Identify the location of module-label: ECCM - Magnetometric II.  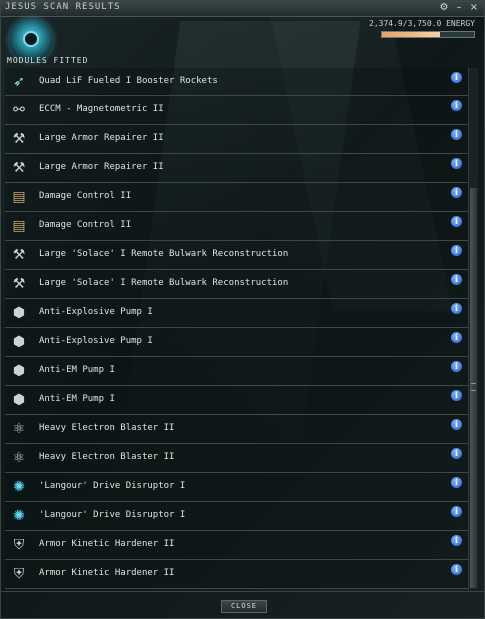
(101, 109).